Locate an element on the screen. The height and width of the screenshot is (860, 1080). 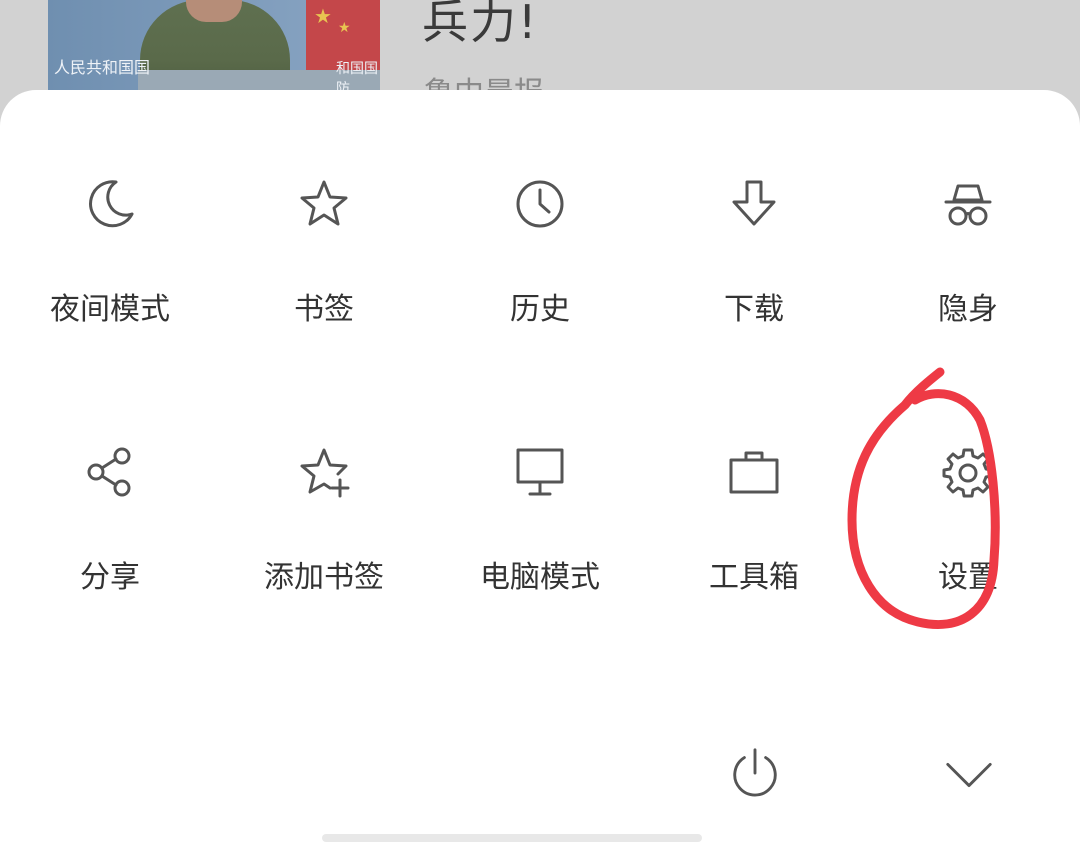
menu-item-bookmarks: 书签 is located at coordinates (324, 252).